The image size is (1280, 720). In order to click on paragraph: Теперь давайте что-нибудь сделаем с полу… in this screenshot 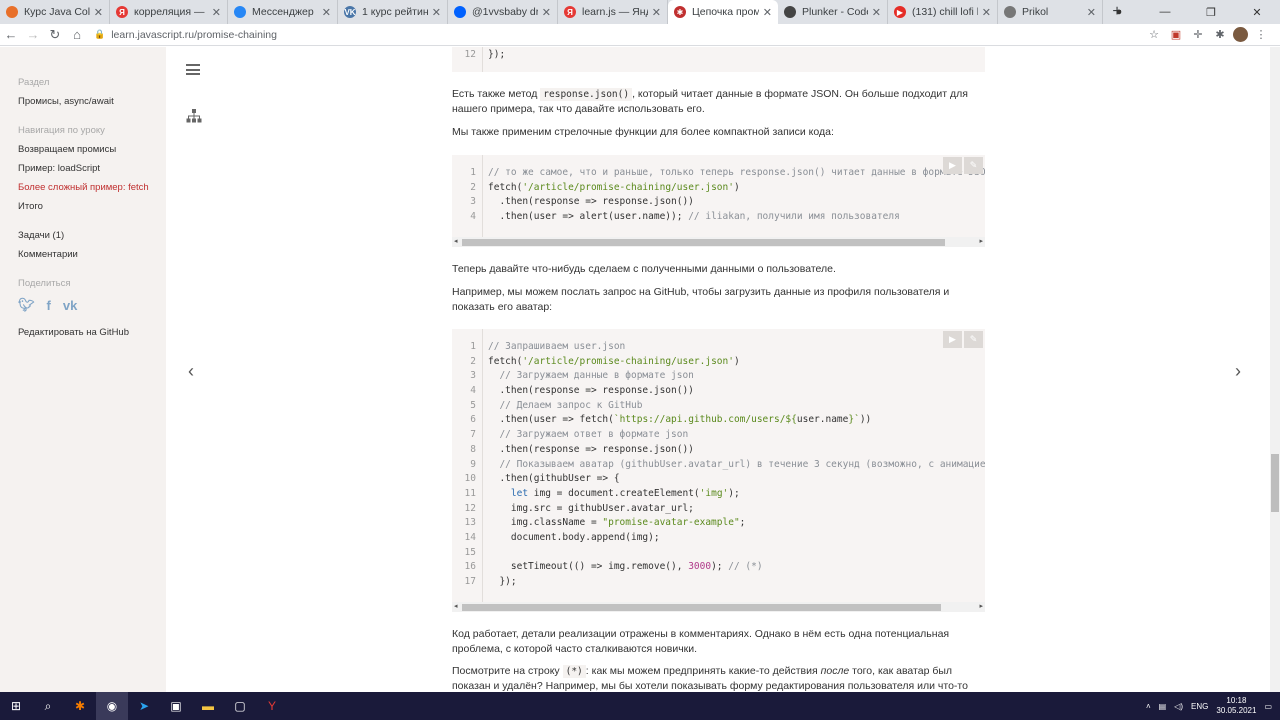, I will do `click(644, 269)`.